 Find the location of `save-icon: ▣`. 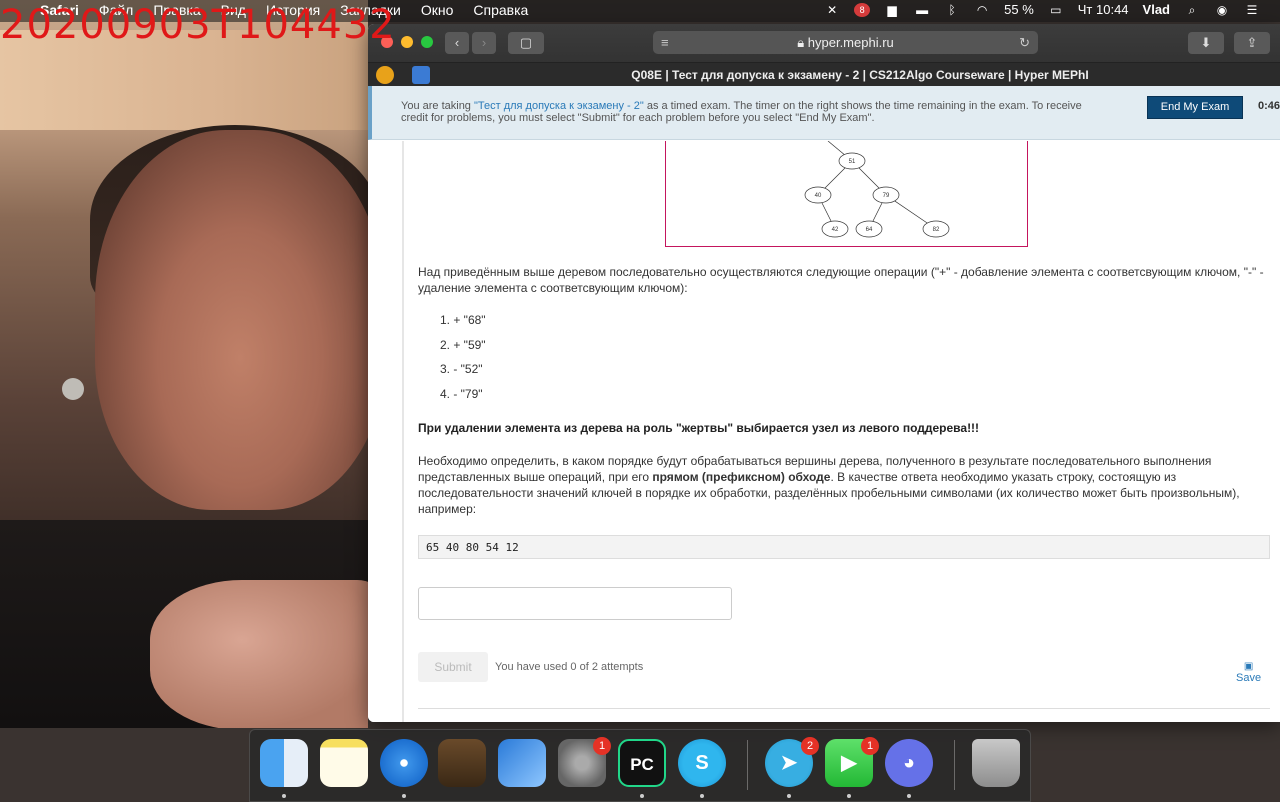

save-icon: ▣ is located at coordinates (1248, 666).